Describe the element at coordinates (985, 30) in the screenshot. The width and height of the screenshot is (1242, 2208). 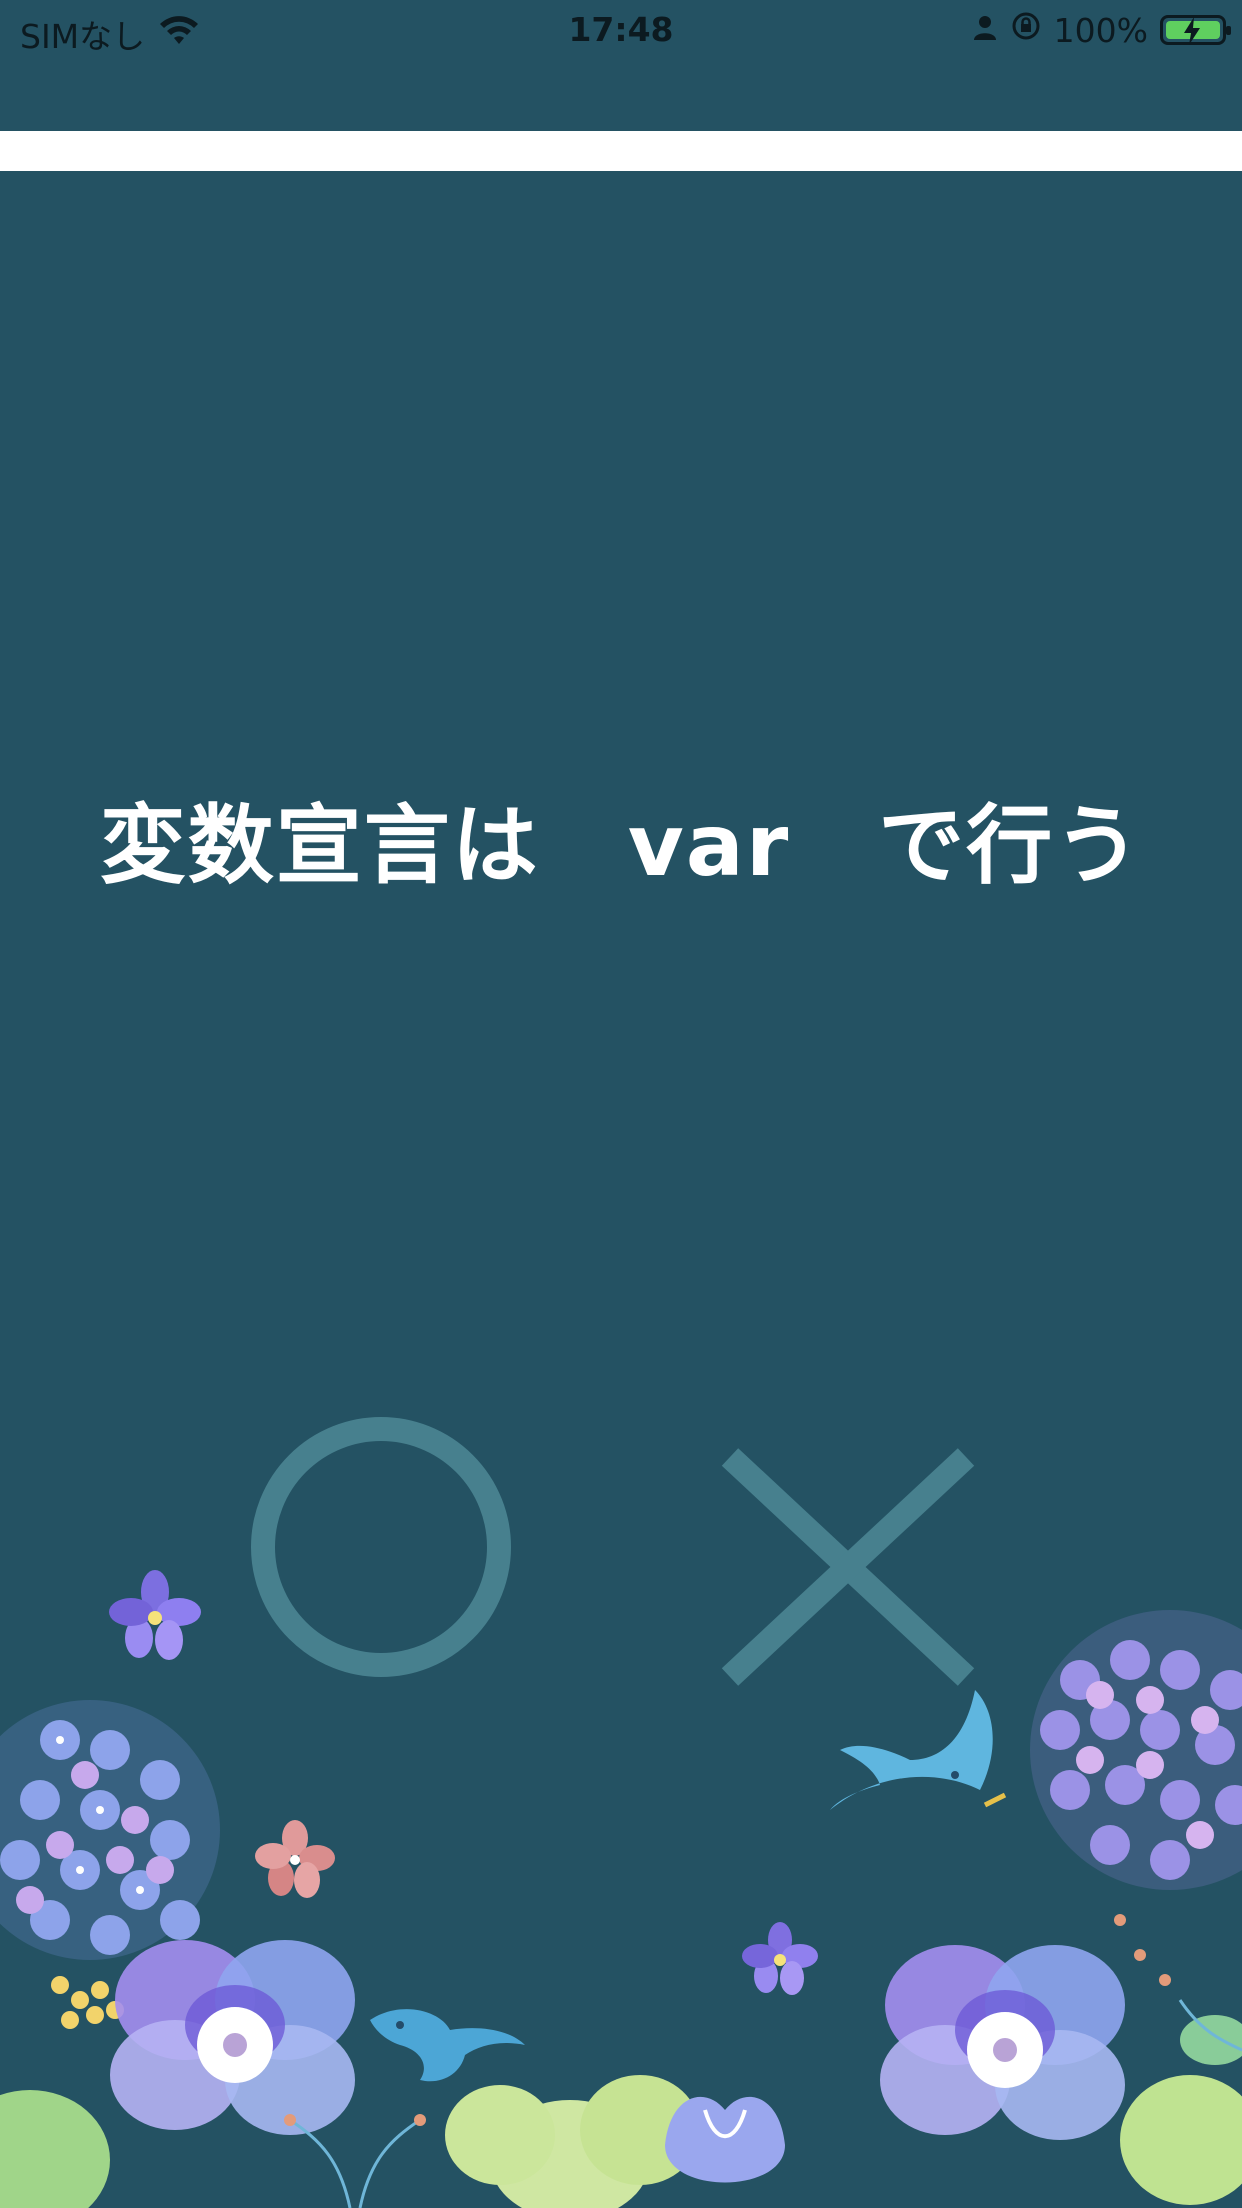
I see `person-icon` at that location.